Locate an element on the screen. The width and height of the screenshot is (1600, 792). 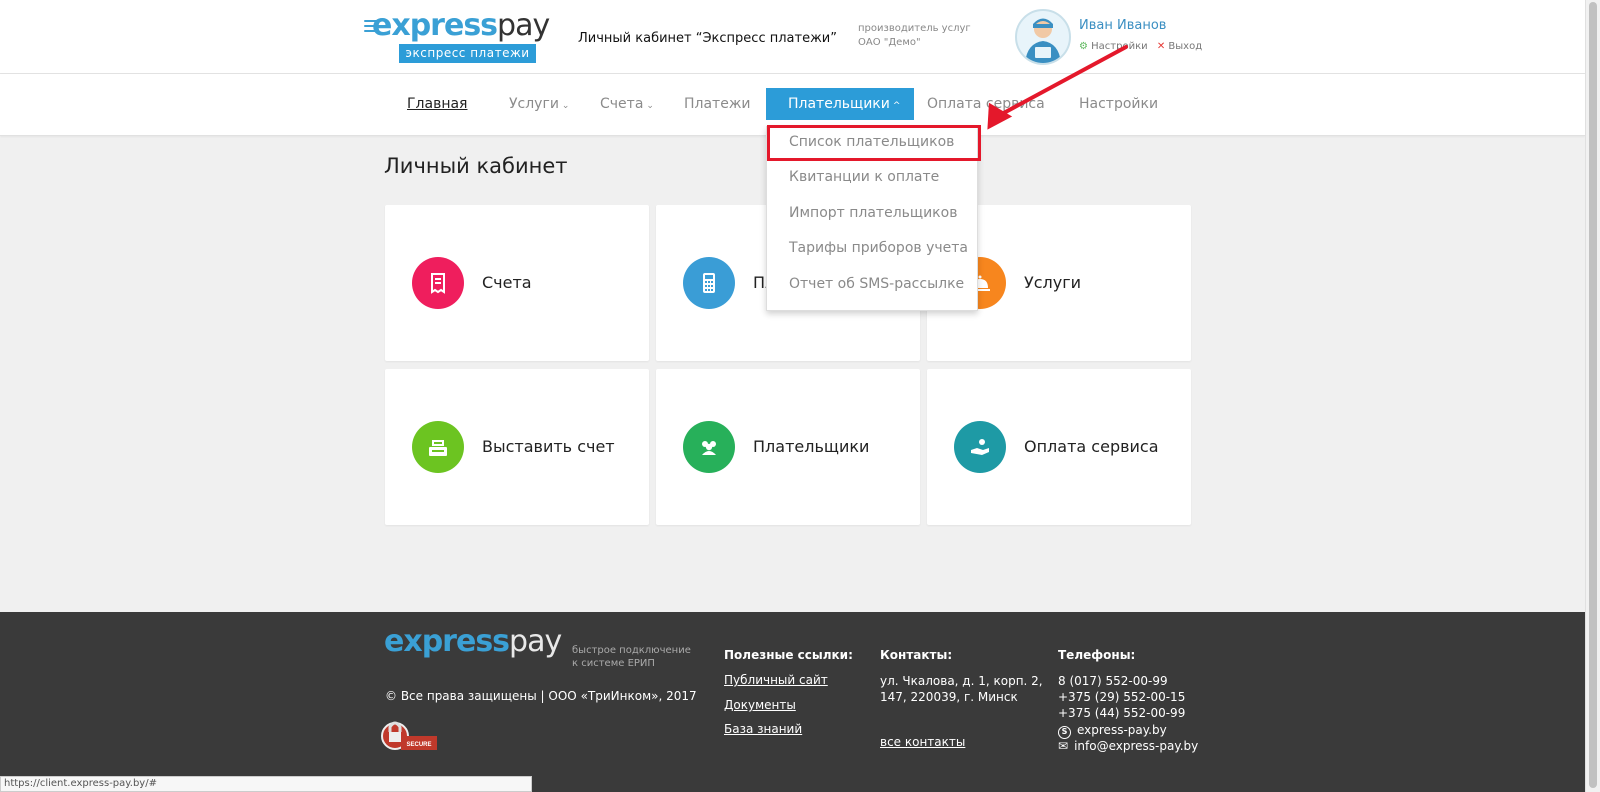
settings-link: Настройки is located at coordinates (1119, 46).